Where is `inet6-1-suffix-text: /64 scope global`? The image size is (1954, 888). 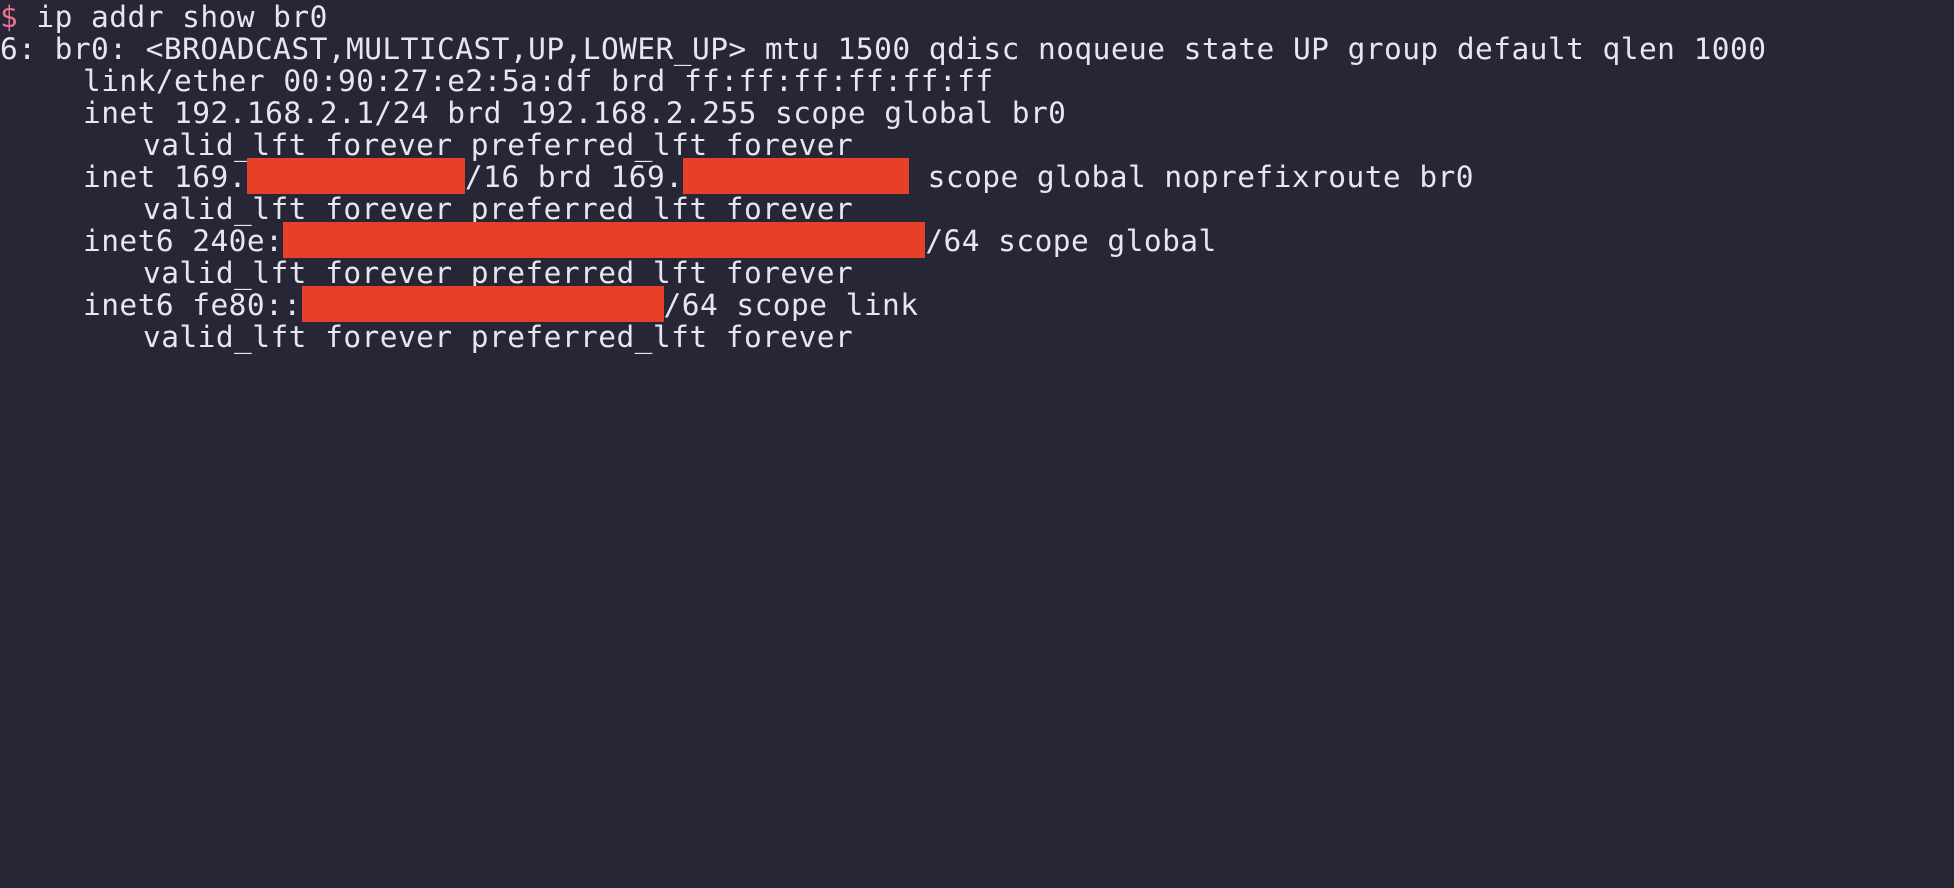 inet6-1-suffix-text: /64 scope global is located at coordinates (1071, 241).